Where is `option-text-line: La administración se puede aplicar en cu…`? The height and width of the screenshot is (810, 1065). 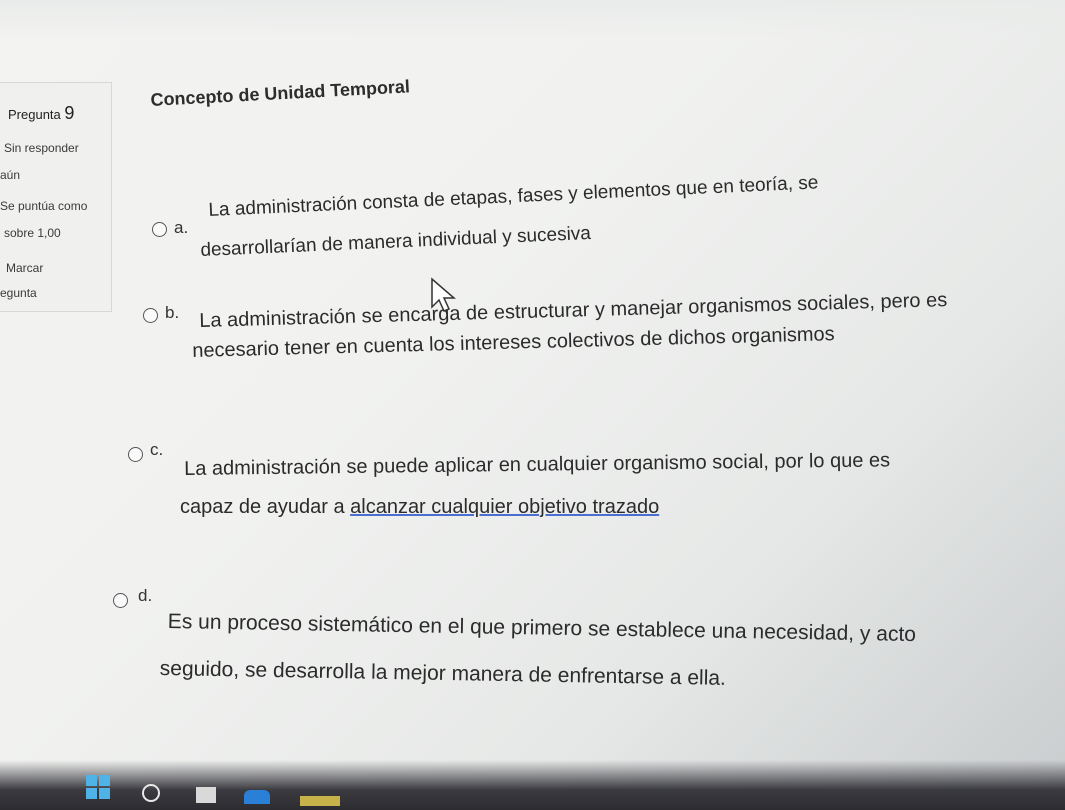
option-text-line: La administración se puede aplicar en cu… is located at coordinates (537, 464).